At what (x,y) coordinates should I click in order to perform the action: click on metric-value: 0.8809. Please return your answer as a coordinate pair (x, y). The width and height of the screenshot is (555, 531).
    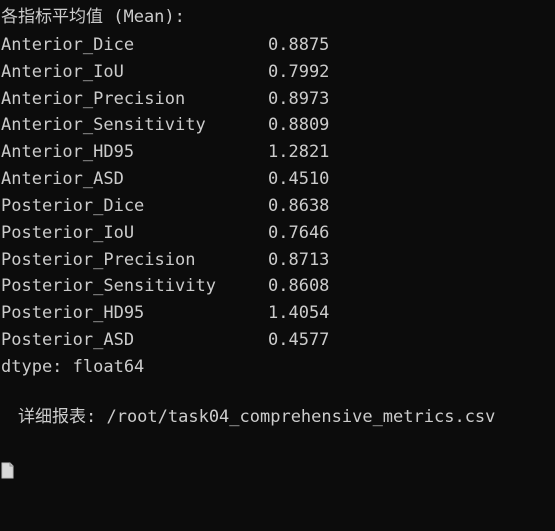
    Looking at the image, I should click on (299, 125).